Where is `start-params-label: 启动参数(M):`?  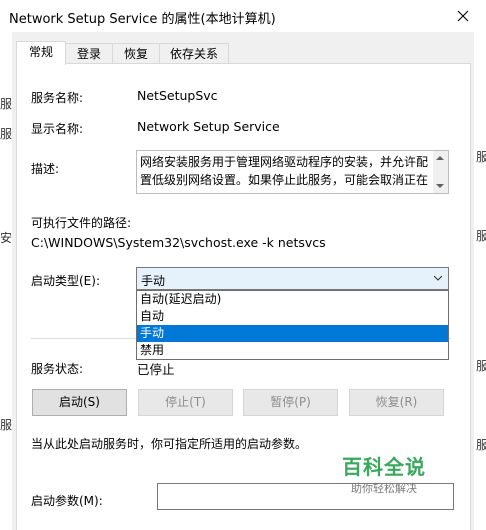 start-params-label: 启动参数(M): is located at coordinates (67, 501).